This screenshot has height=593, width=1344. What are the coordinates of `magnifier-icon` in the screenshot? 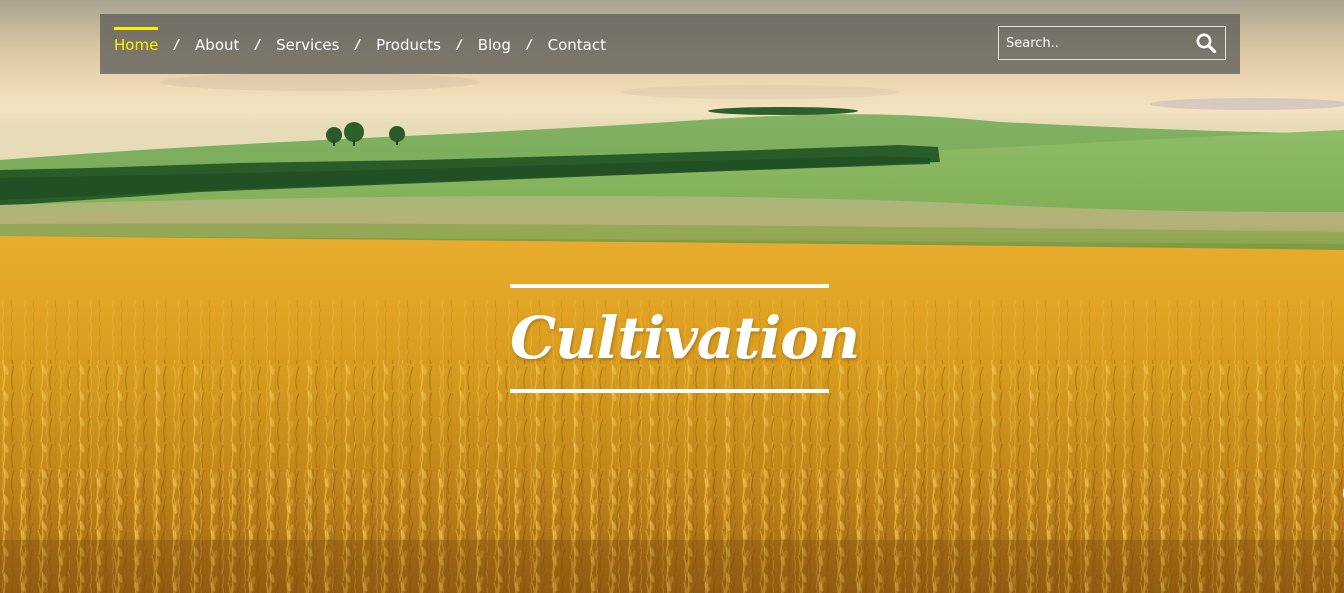 It's located at (1206, 43).